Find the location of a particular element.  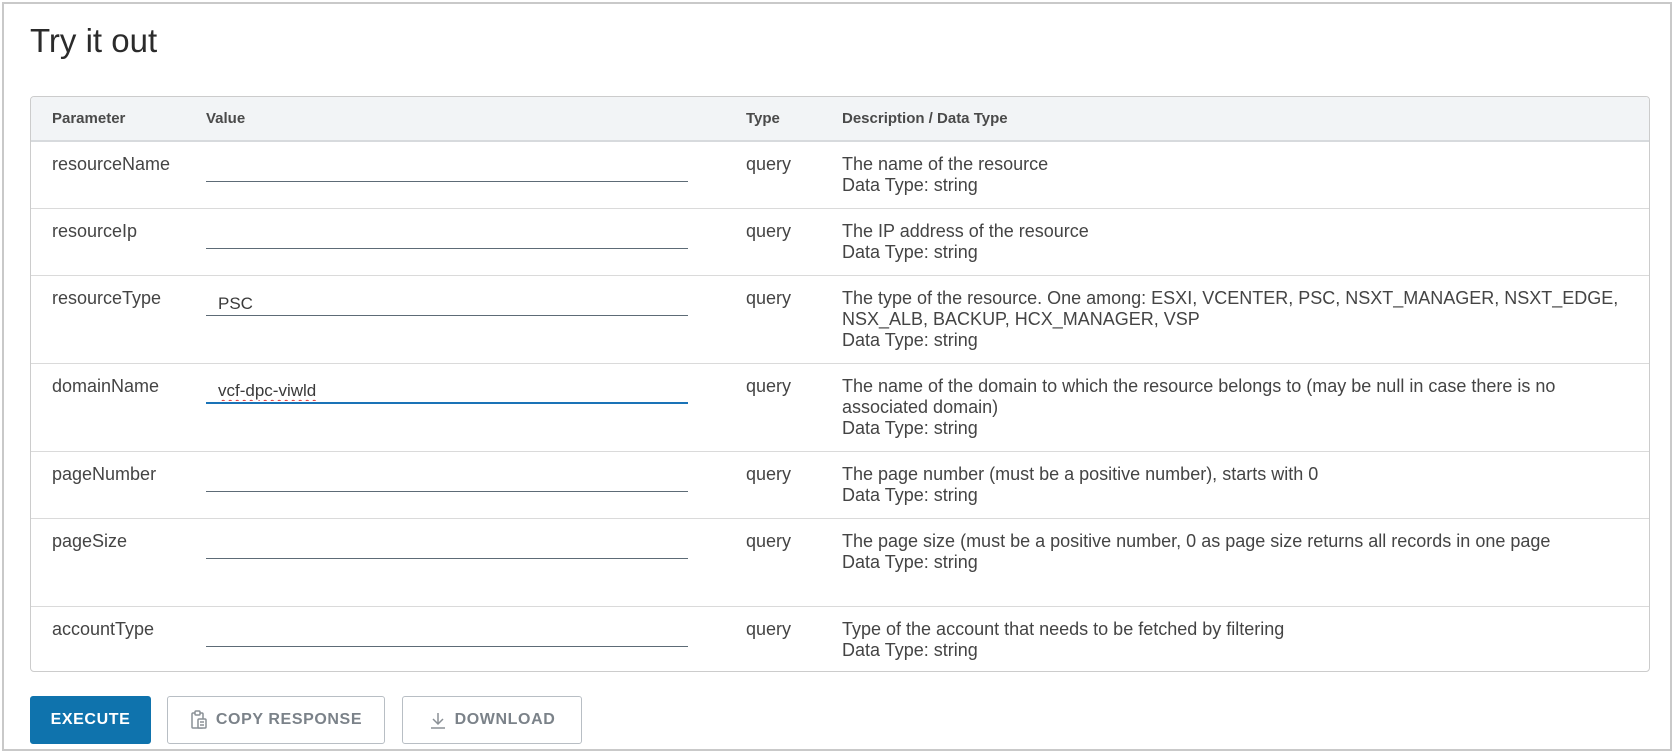

param-name: resourceType is located at coordinates (118, 319).